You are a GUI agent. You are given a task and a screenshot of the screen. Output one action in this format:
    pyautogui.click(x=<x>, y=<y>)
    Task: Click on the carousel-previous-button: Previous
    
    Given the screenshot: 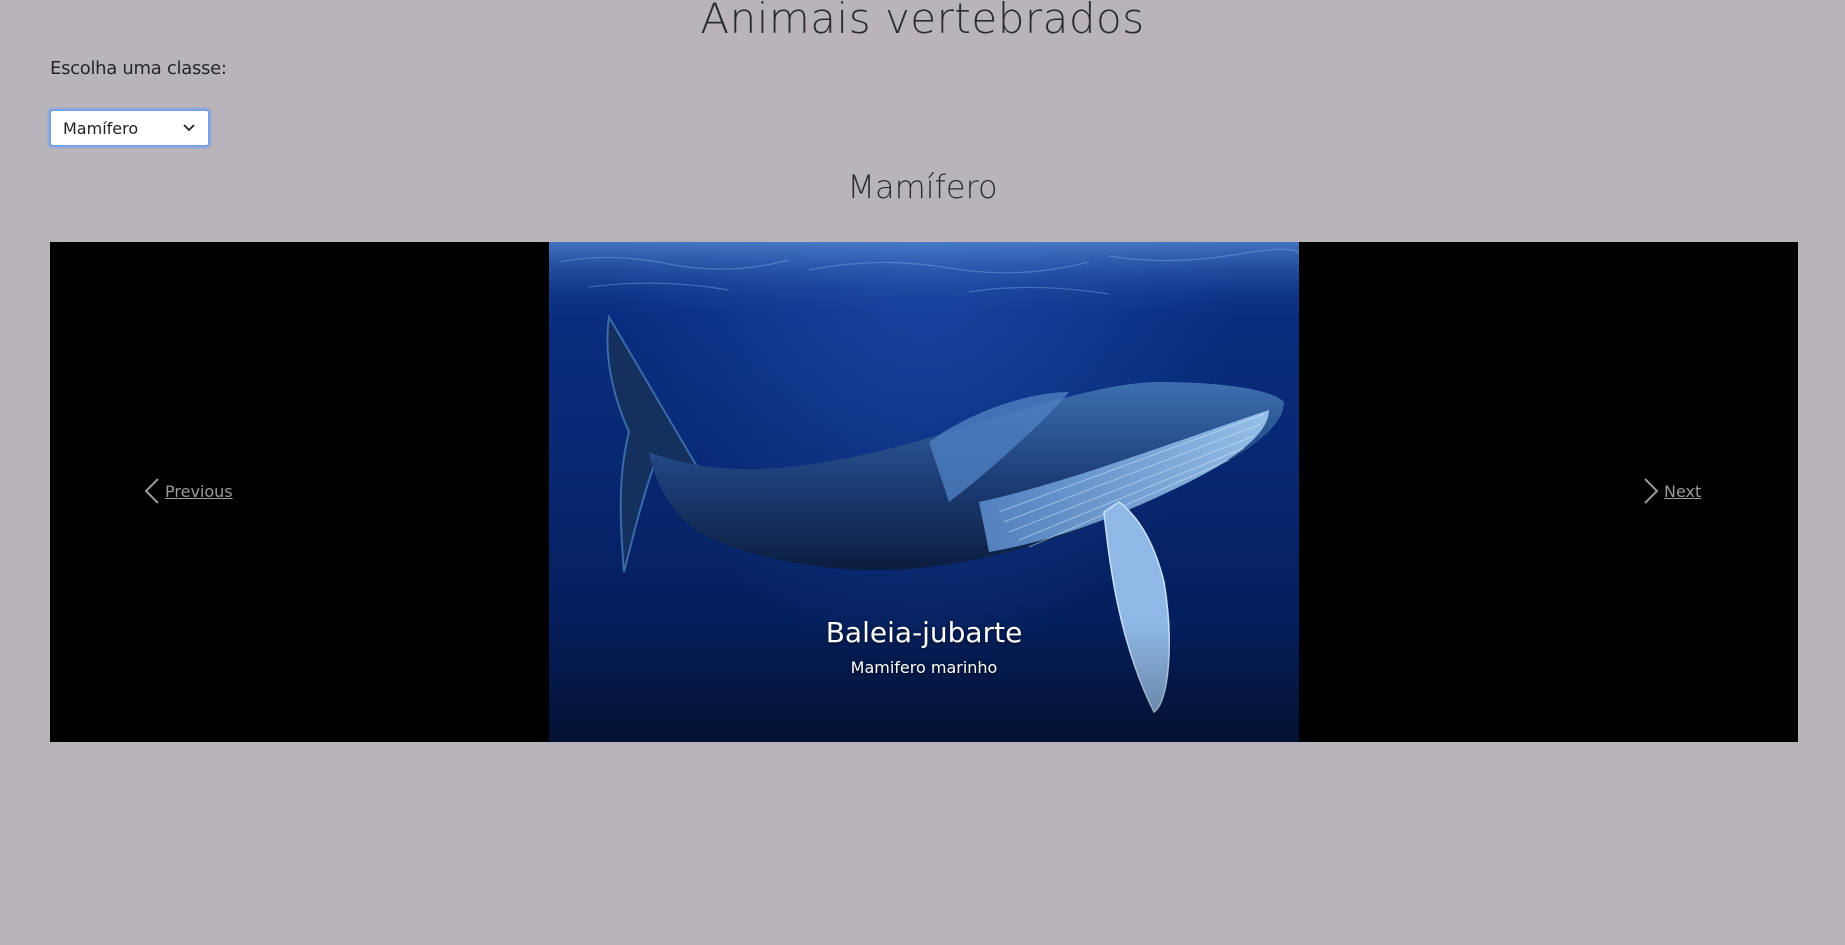 What is the action you would take?
    pyautogui.click(x=188, y=491)
    